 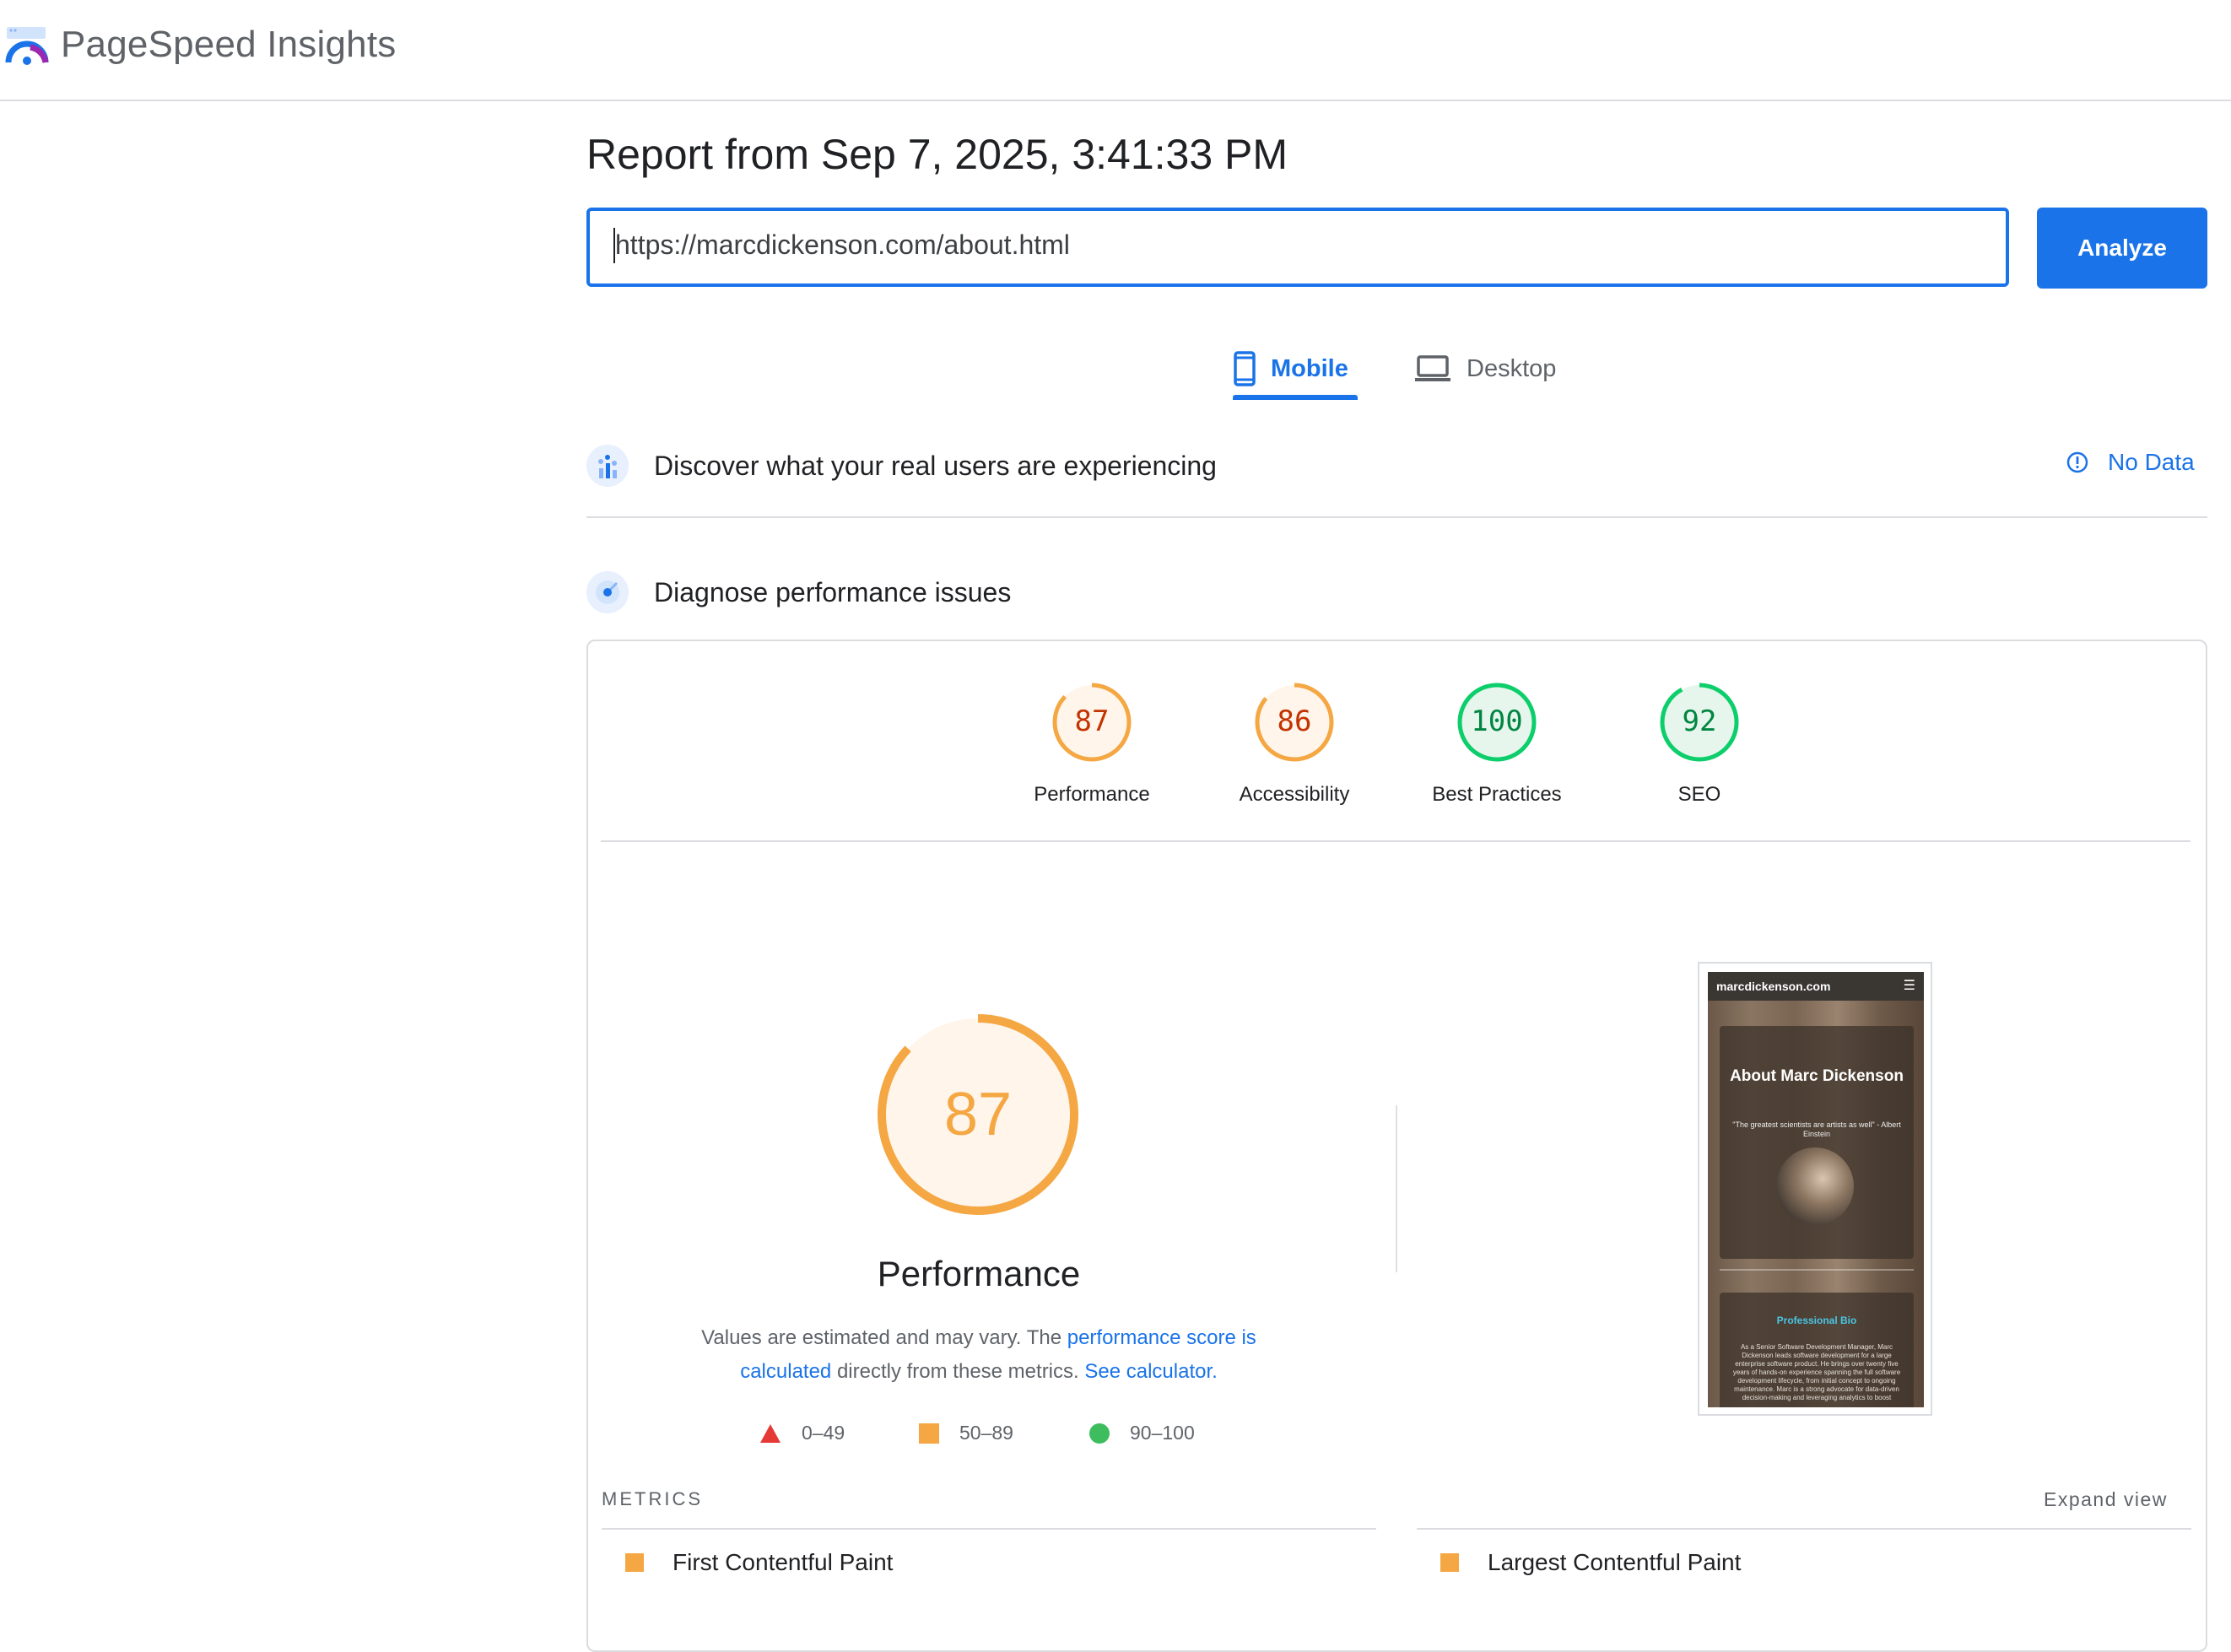 What do you see at coordinates (842, 244) in the screenshot?
I see `url-input-value: https://marcdickenson.com/about.html` at bounding box center [842, 244].